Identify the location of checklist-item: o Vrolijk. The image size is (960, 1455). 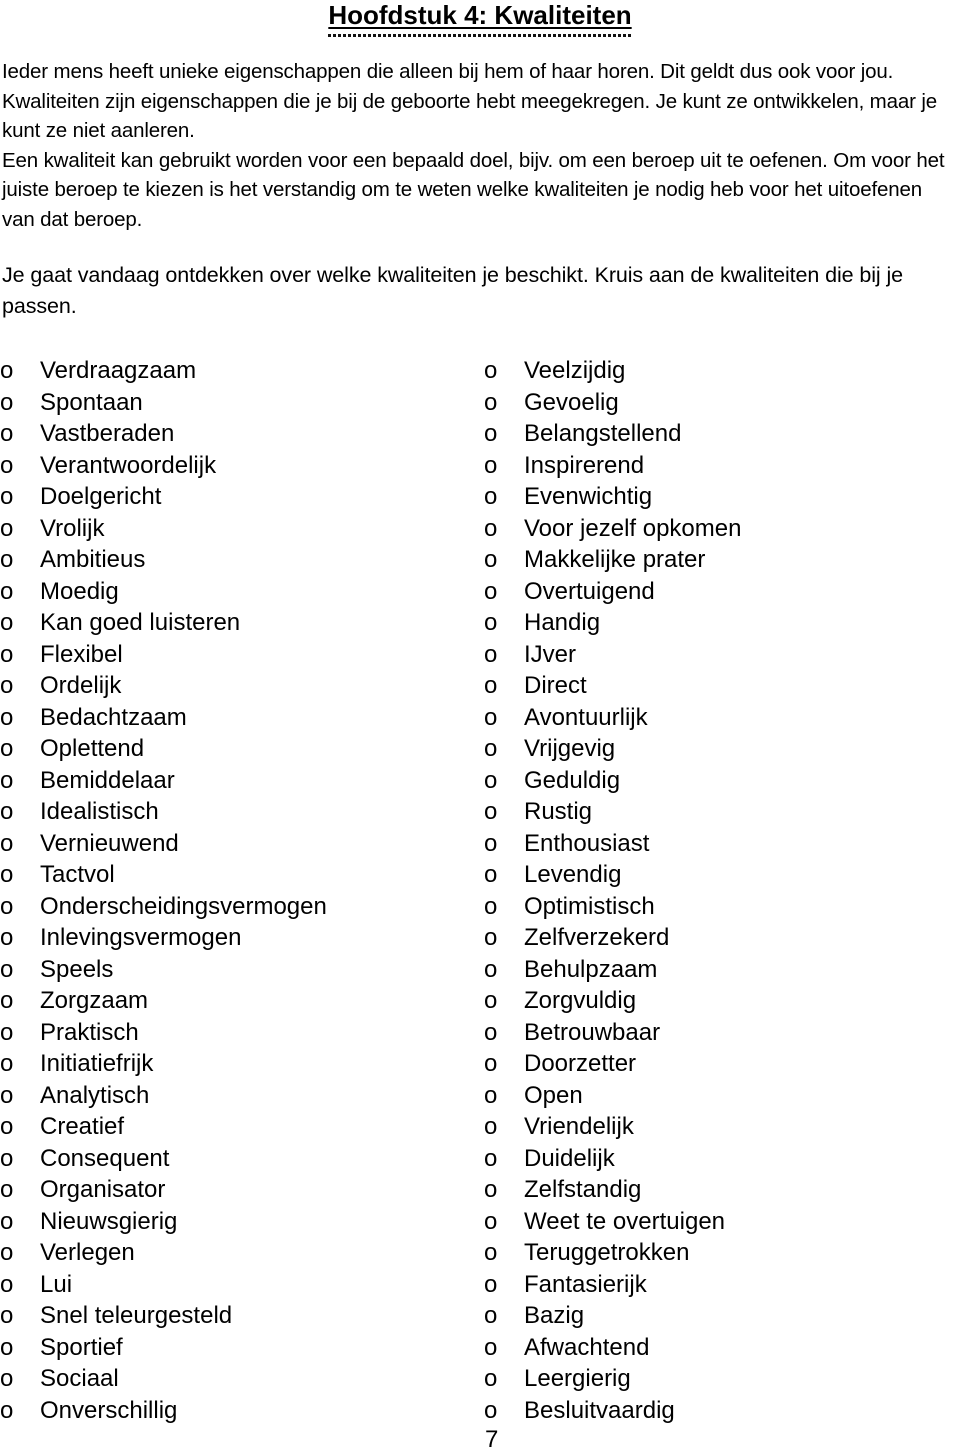
(163, 529).